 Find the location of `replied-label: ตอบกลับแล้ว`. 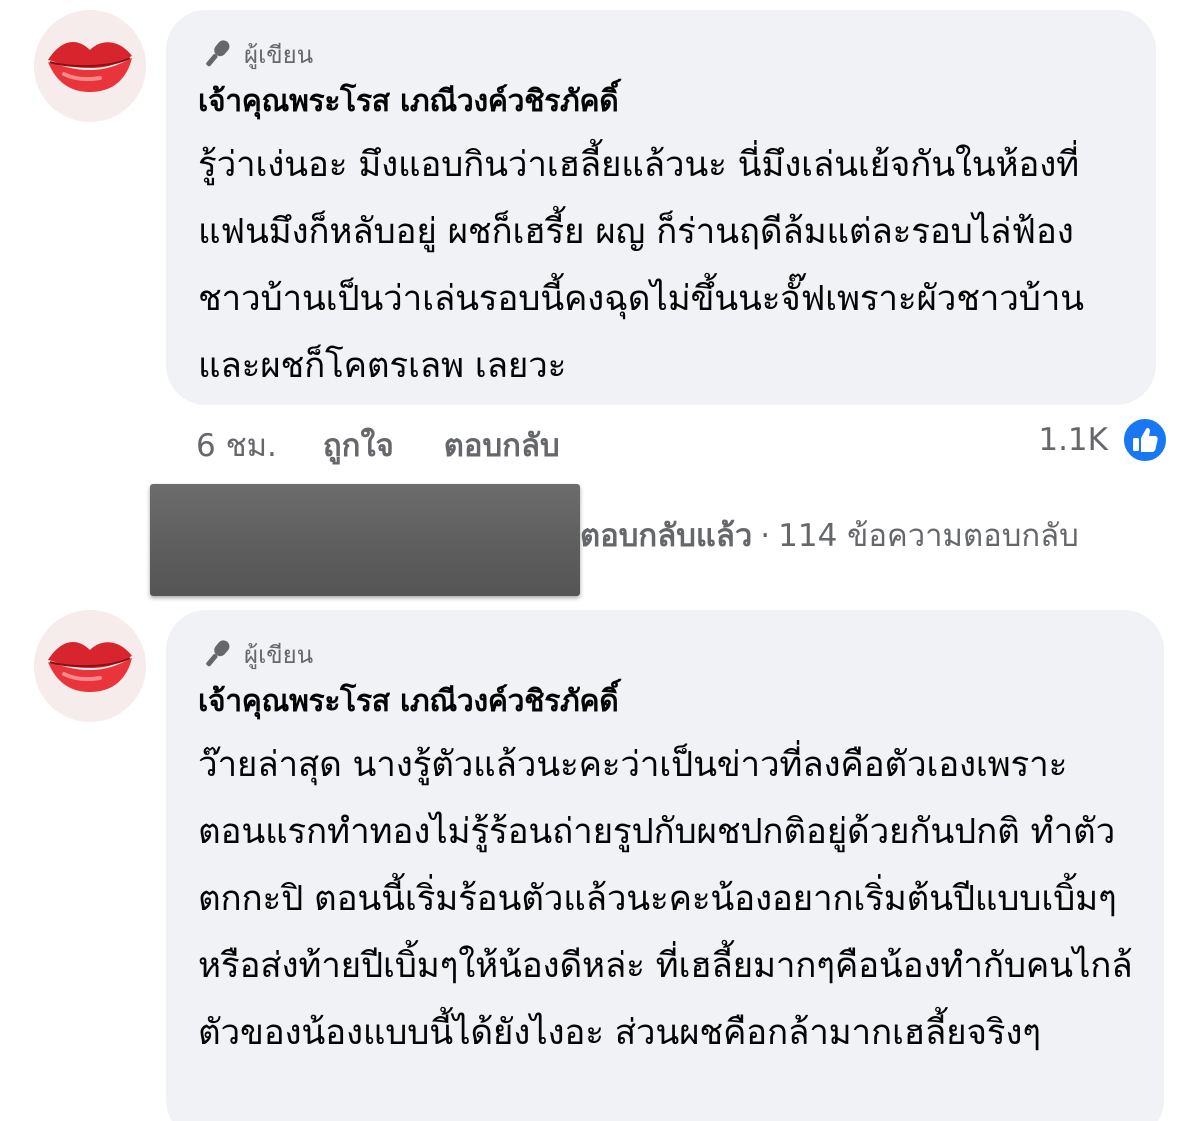

replied-label: ตอบกลับแล้ว is located at coordinates (666, 536).